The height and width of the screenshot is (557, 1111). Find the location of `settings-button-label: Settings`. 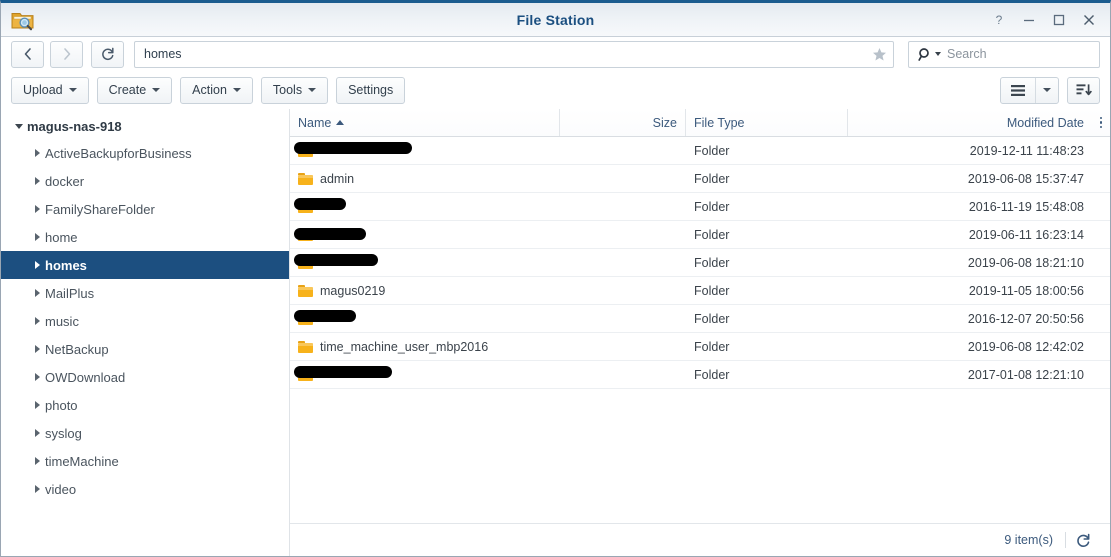

settings-button-label: Settings is located at coordinates (371, 90).